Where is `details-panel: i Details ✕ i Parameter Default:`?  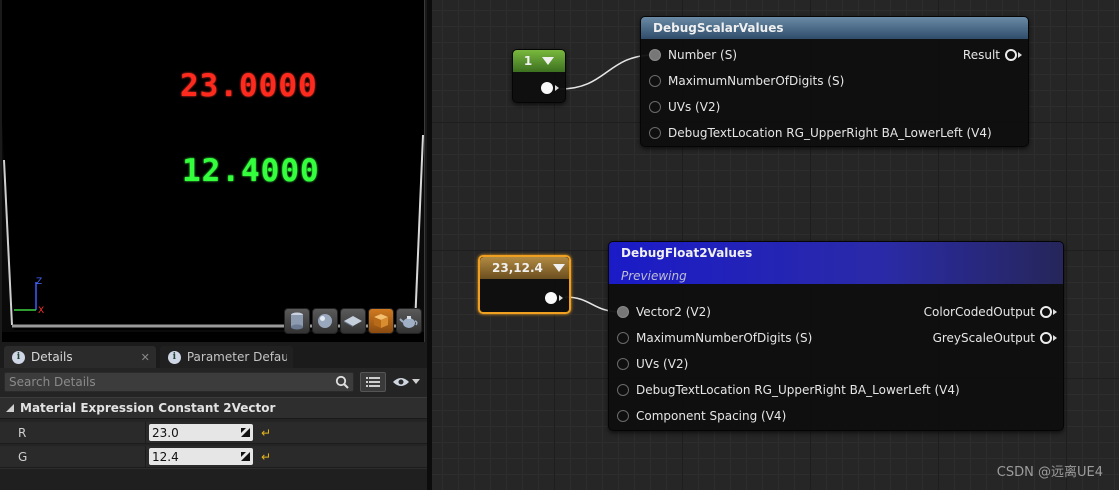
details-panel: i Details ✕ i Parameter Default: is located at coordinates (213, 416).